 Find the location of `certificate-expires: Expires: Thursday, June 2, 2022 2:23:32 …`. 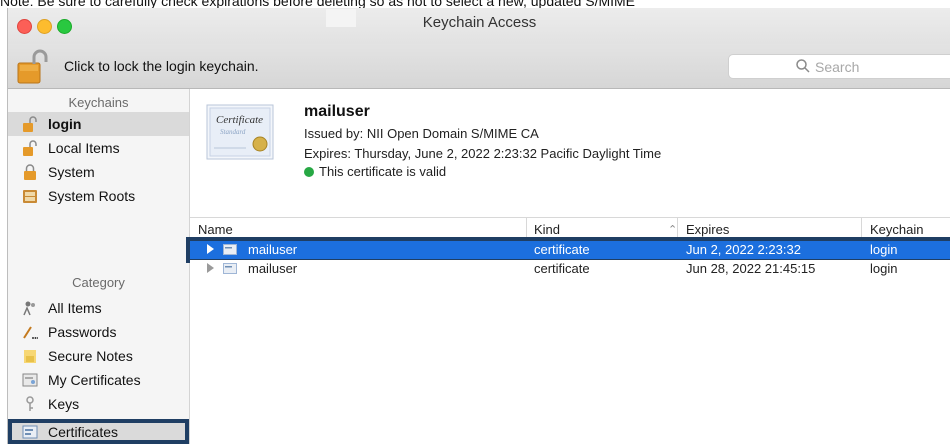

certificate-expires: Expires: Thursday, June 2, 2022 2:23:32 … is located at coordinates (483, 153).